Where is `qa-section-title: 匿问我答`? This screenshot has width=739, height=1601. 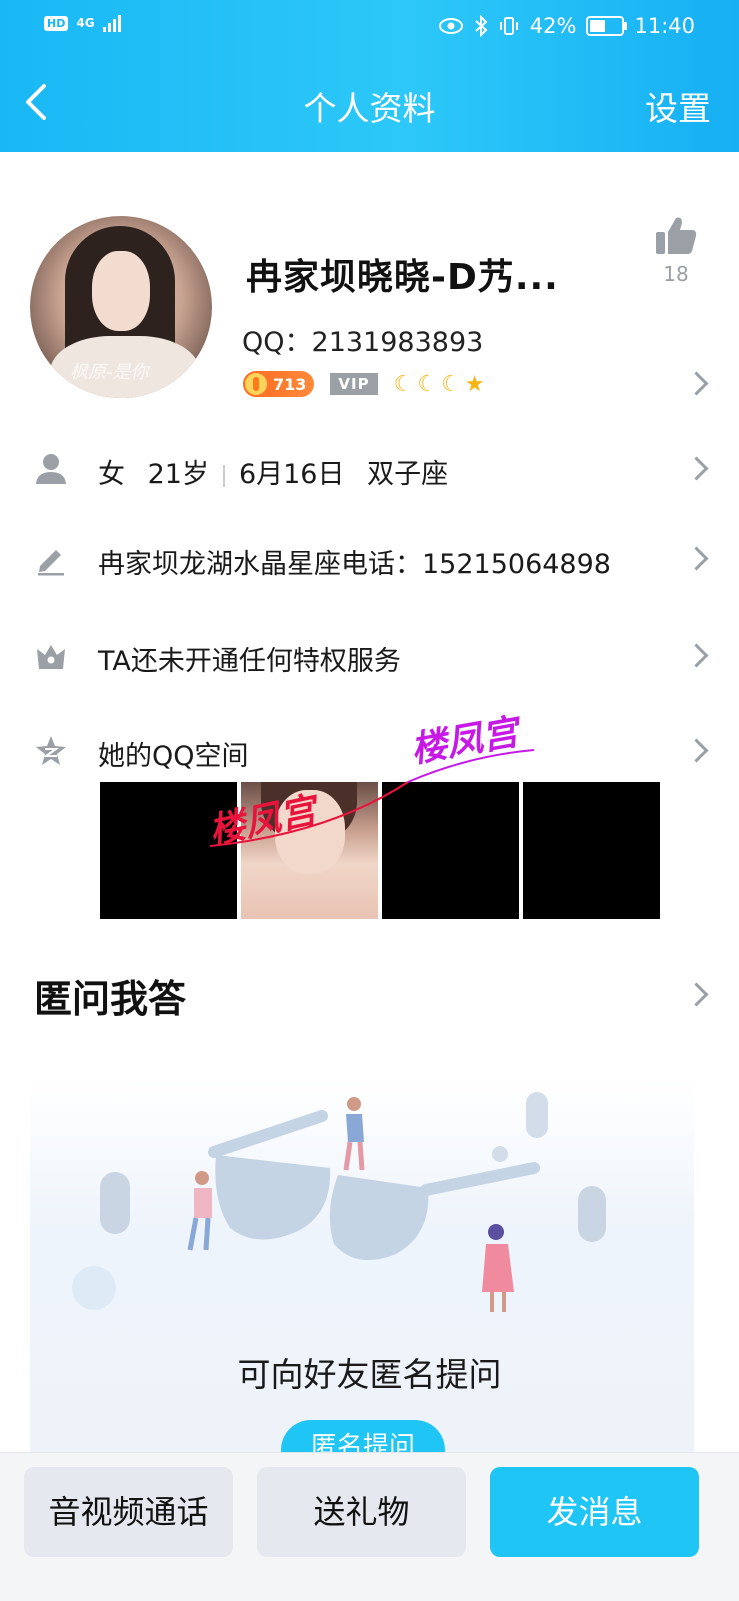
qa-section-title: 匿问我答 is located at coordinates (110, 999).